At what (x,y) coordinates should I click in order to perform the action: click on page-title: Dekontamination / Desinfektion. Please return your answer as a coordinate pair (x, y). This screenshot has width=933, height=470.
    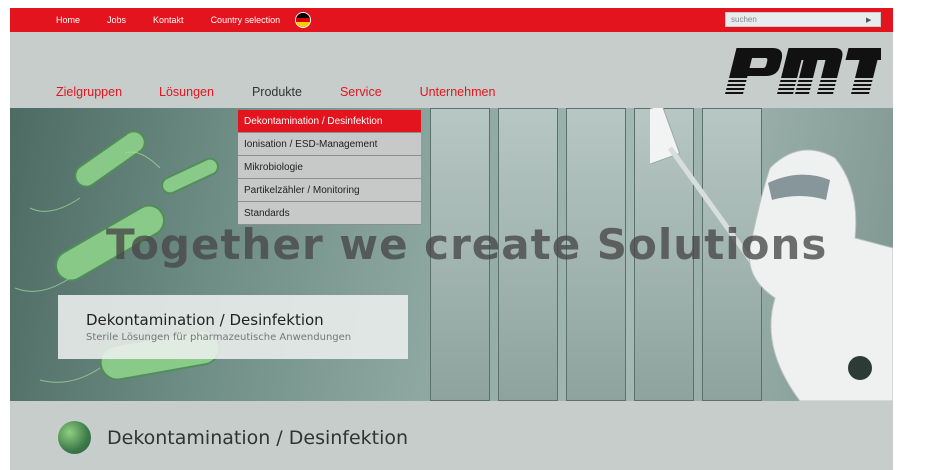
    Looking at the image, I should click on (258, 437).